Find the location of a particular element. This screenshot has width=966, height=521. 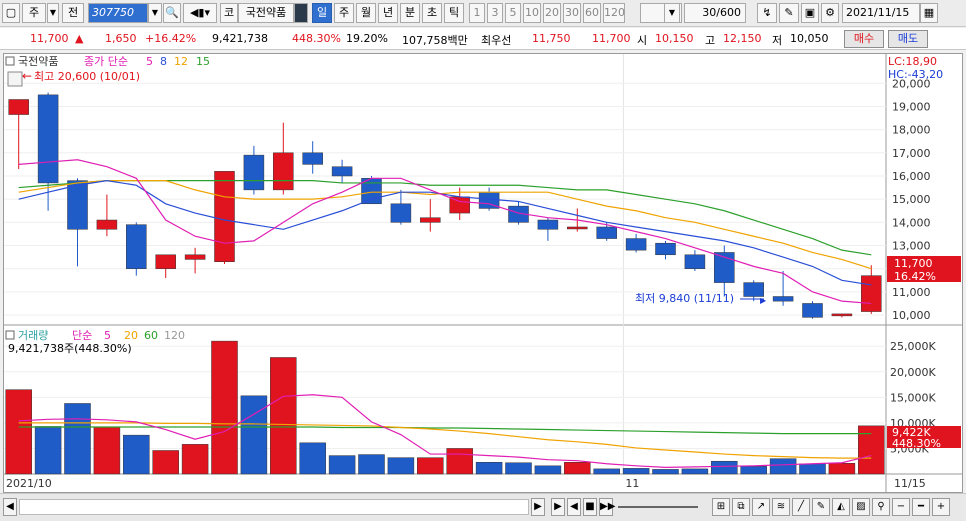

interval-button: 60 is located at coordinates (592, 13).